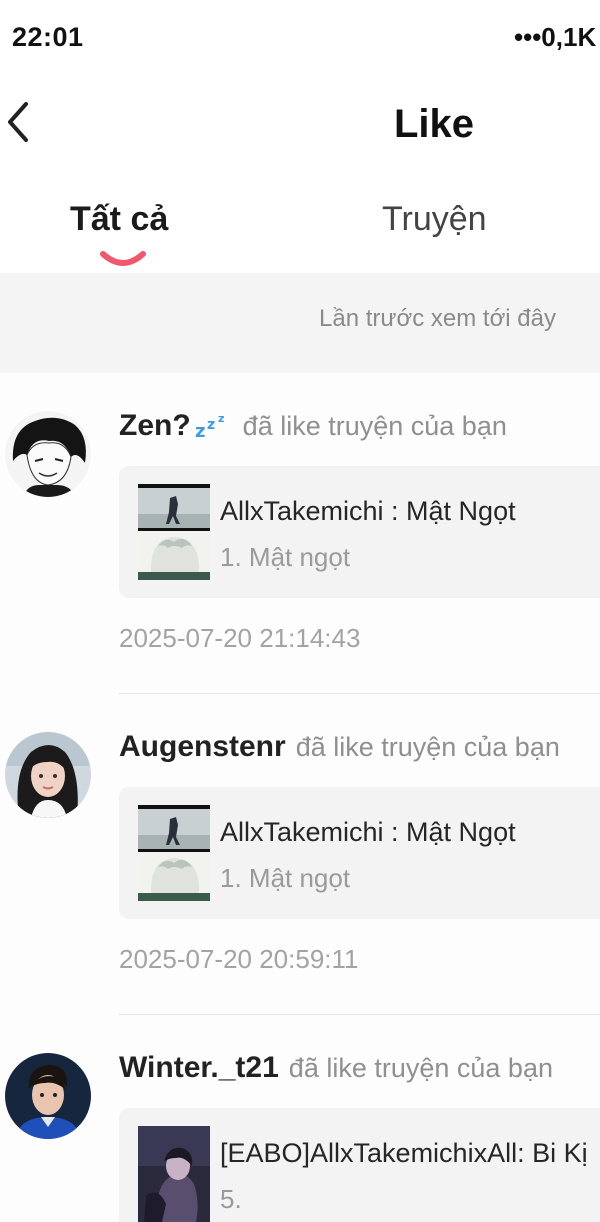 The image size is (600, 1222). What do you see at coordinates (404, 1153) in the screenshot?
I see `story-title: [EABO]AllxTakemichixAll: Bi Kị` at bounding box center [404, 1153].